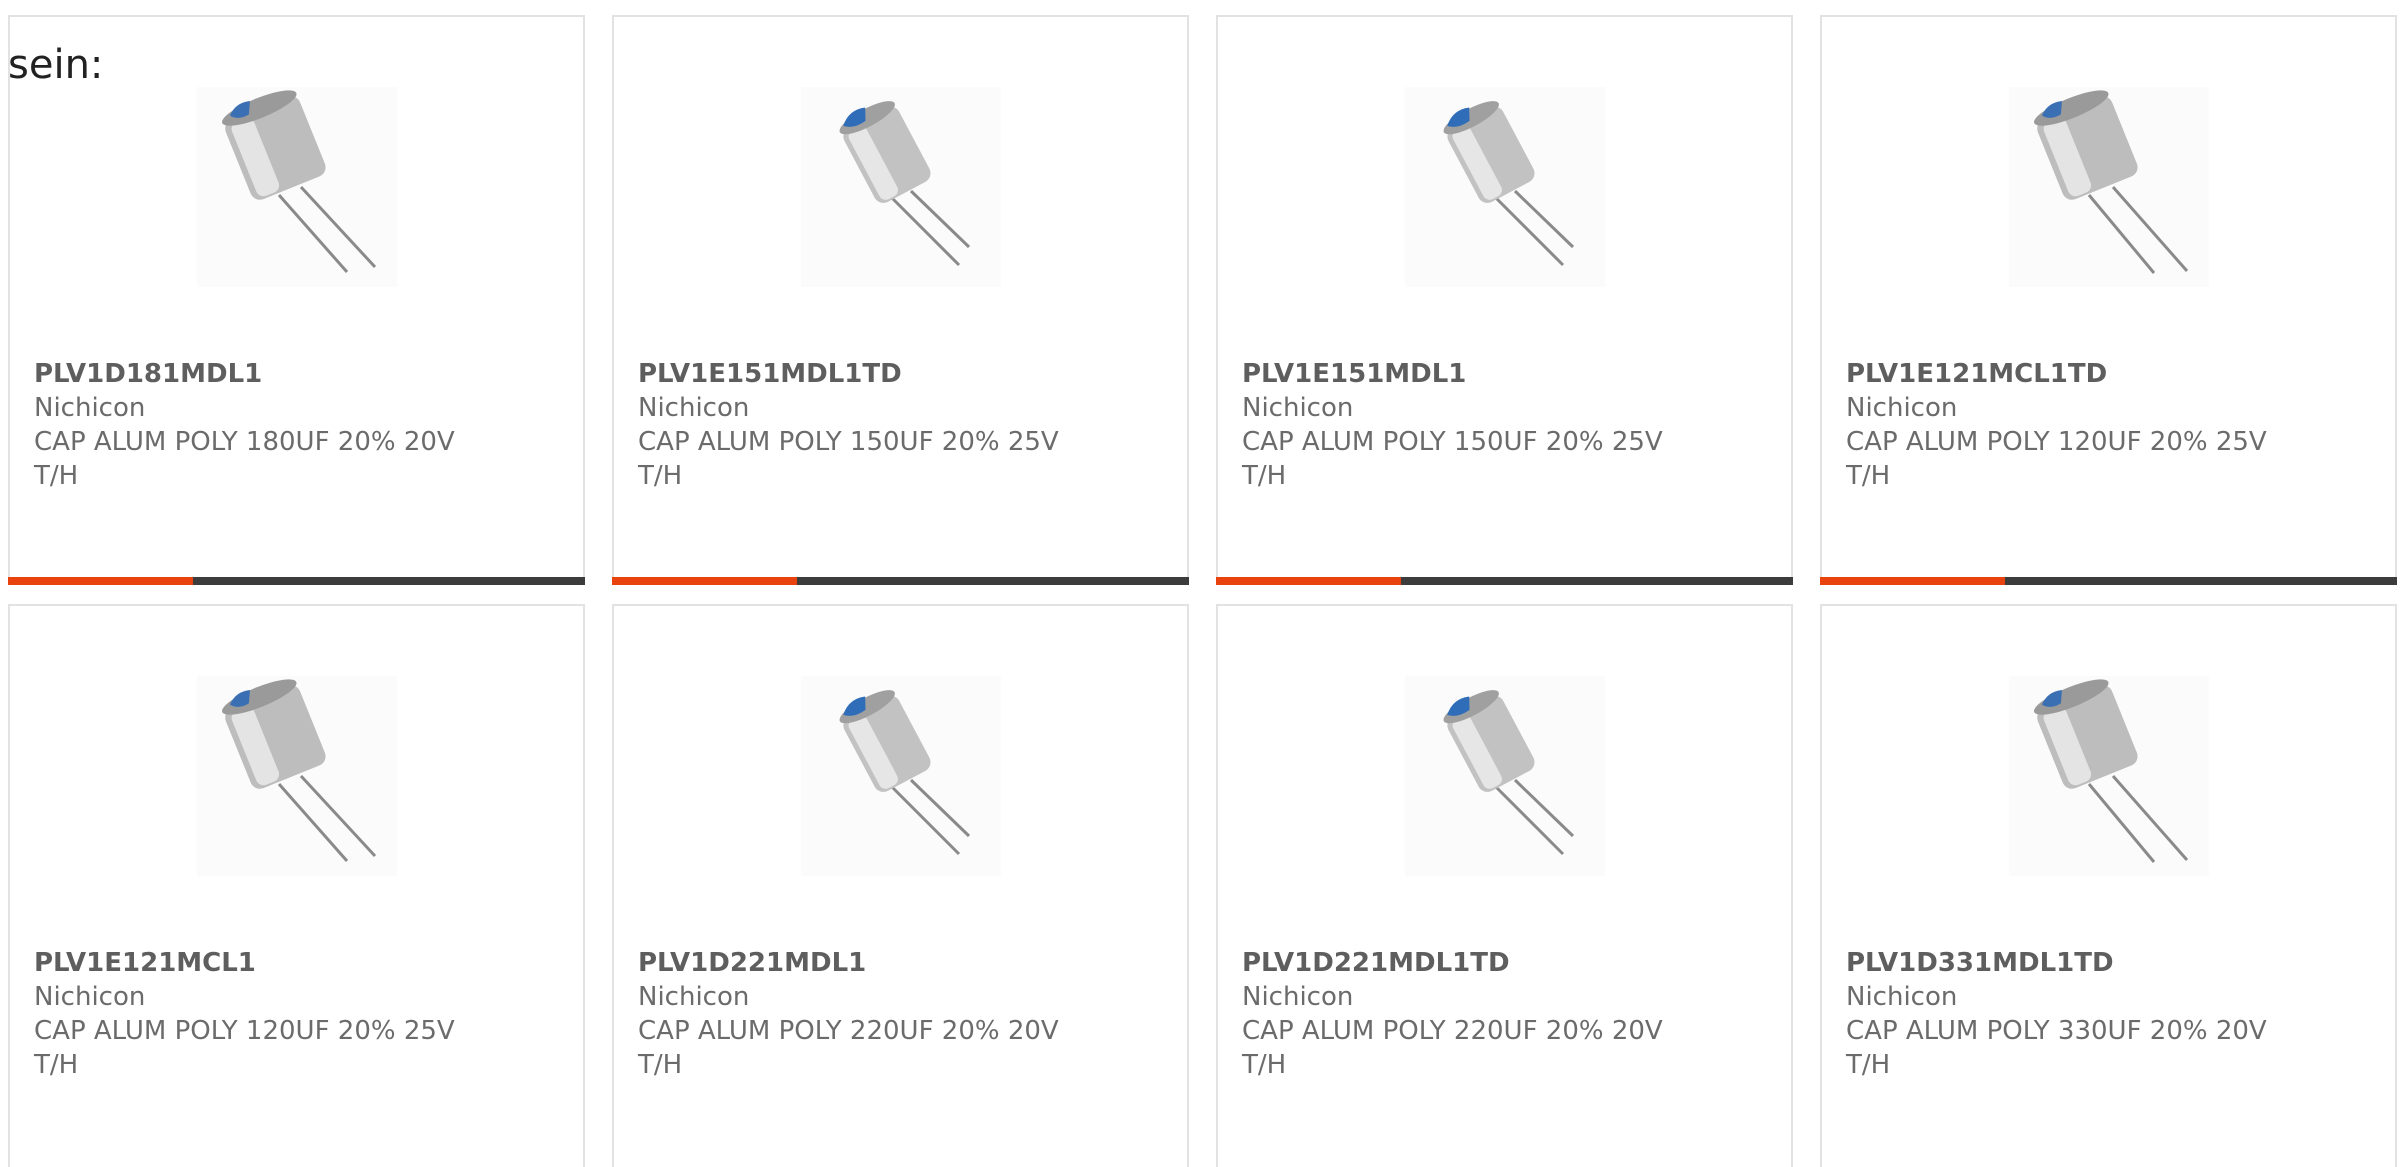 The height and width of the screenshot is (1167, 2400). Describe the element at coordinates (56, 65) in the screenshot. I see `lead-text: sein:` at that location.